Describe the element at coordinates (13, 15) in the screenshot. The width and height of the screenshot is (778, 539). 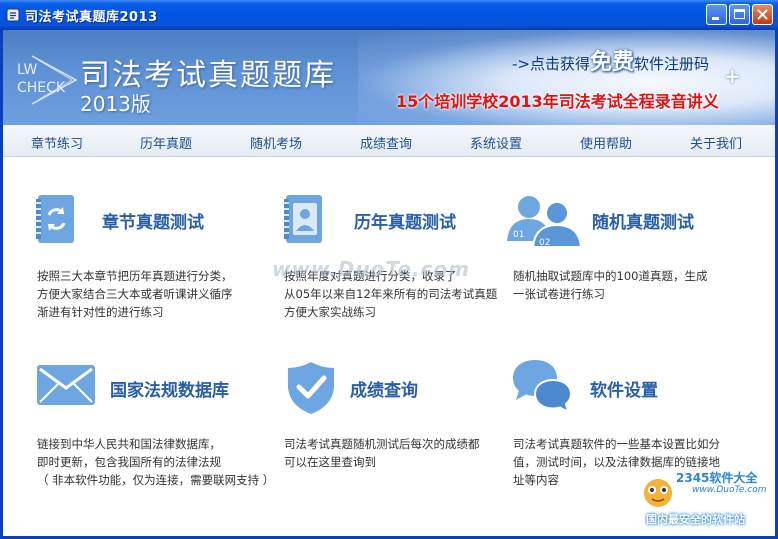
I see `app-icon` at that location.